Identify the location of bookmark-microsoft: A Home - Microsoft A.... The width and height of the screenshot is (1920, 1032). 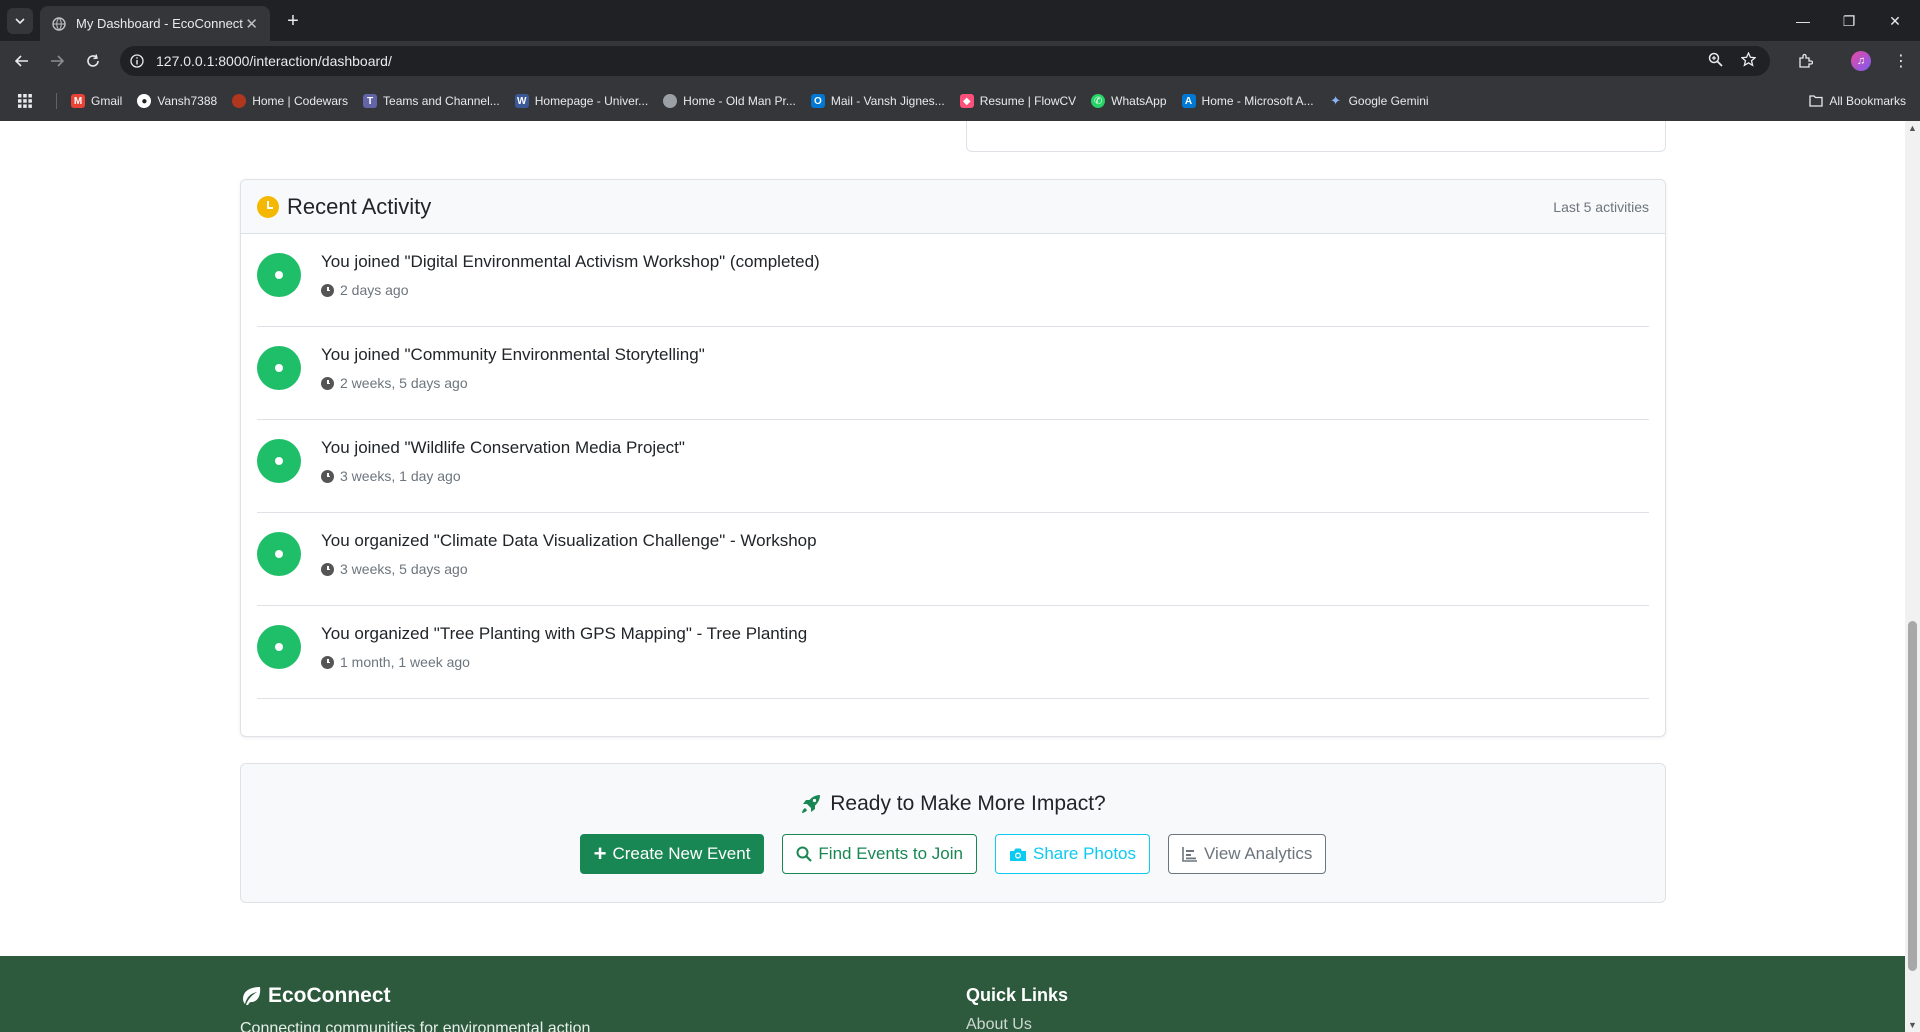
(1247, 101).